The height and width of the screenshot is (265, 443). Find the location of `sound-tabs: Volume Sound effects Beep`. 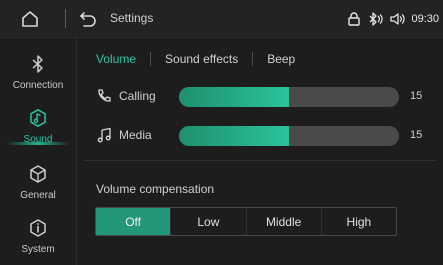

sound-tabs: Volume Sound effects Beep is located at coordinates (195, 59).